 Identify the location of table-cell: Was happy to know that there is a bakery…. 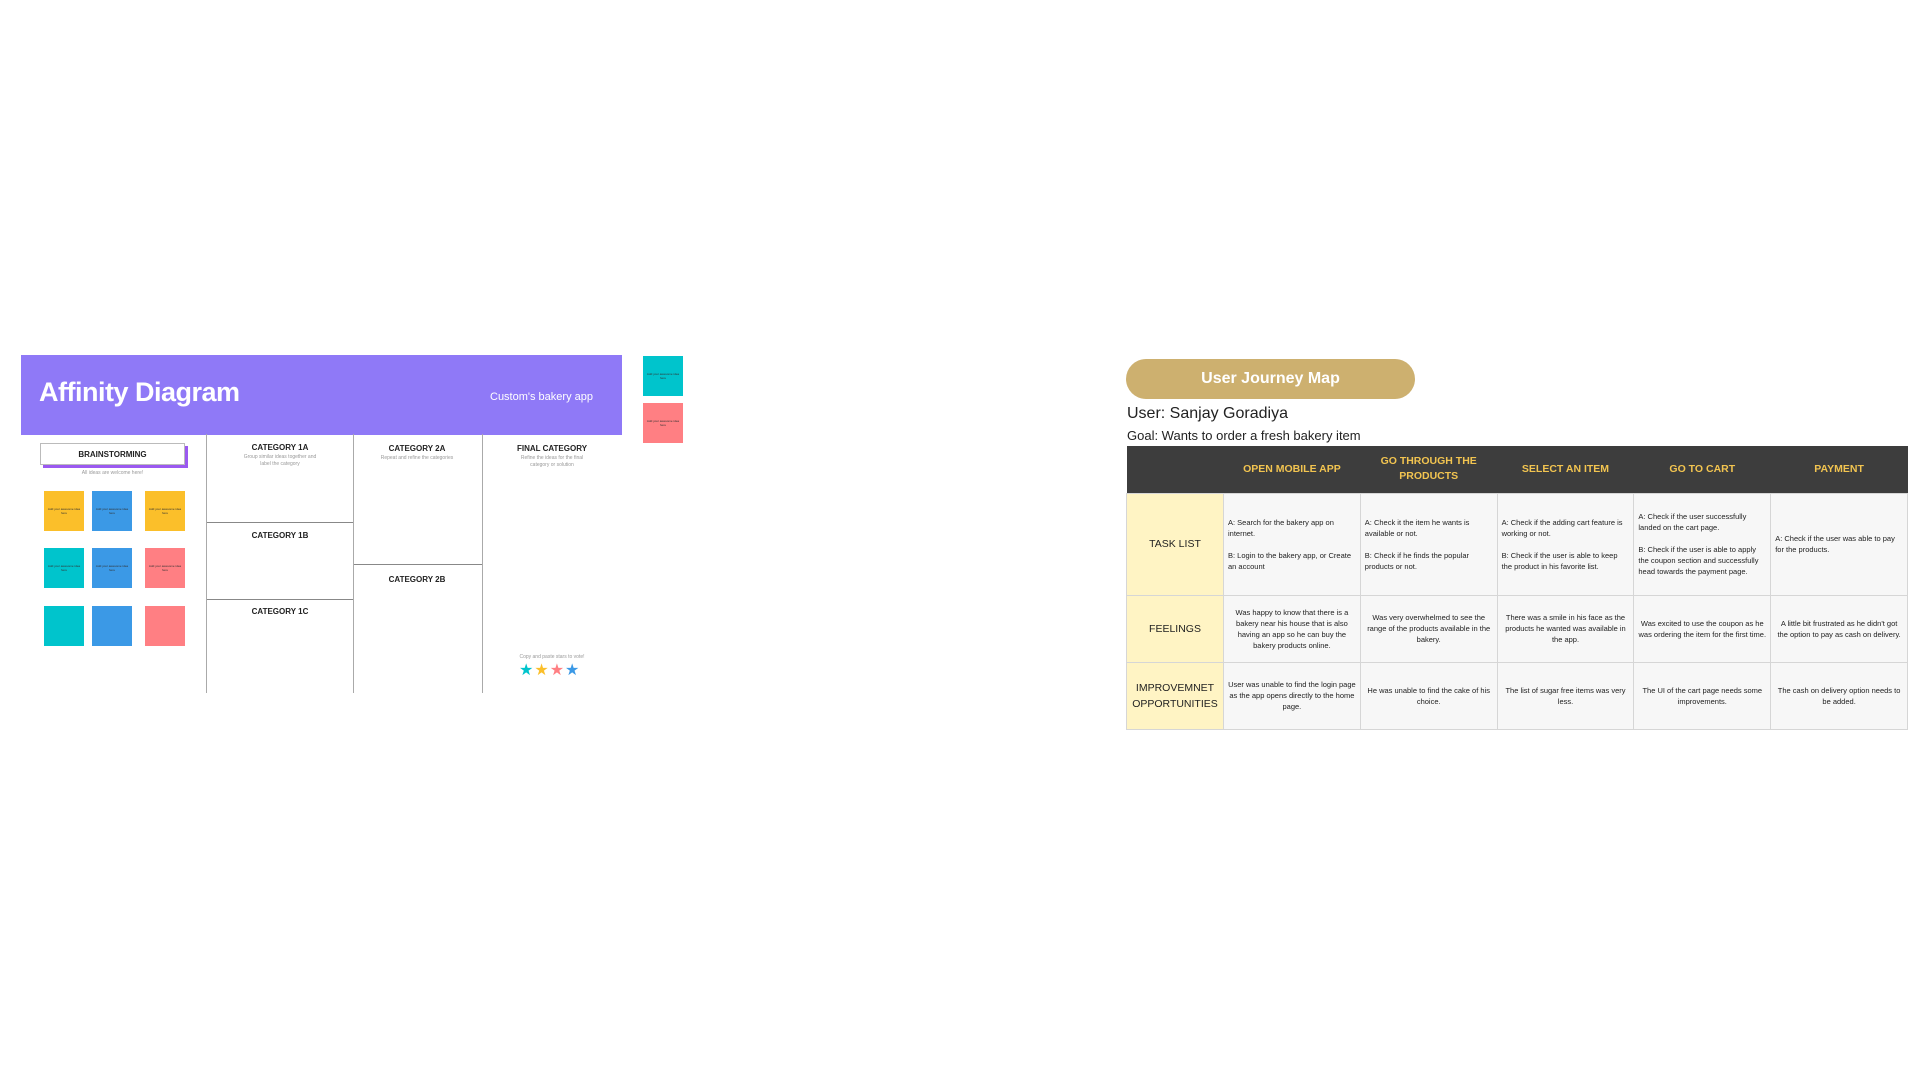
(1292, 628).